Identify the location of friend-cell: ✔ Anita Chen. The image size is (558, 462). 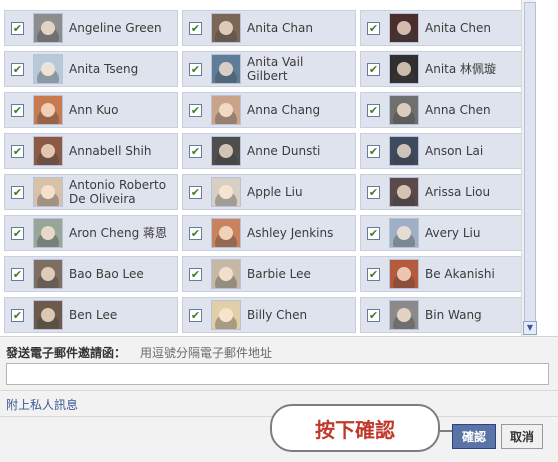
(447, 28).